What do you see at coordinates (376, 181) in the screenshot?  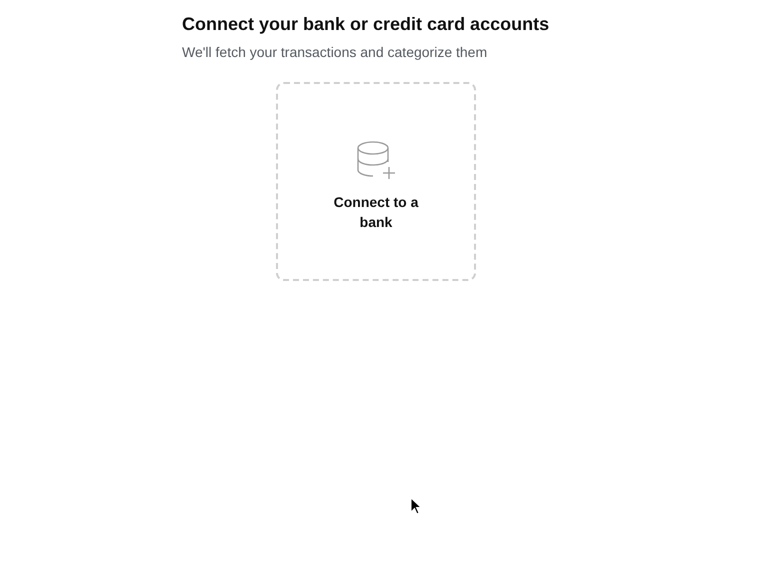 I see `connect-bank-button: Connect to a bank` at bounding box center [376, 181].